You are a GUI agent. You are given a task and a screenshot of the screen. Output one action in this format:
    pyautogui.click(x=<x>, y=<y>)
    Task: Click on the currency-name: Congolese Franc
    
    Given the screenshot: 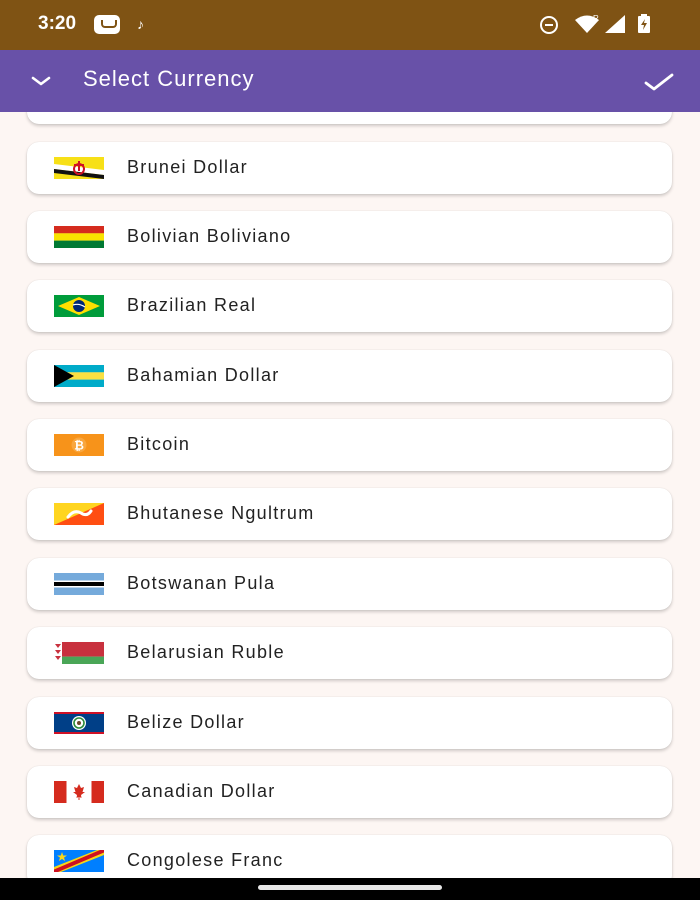 What is the action you would take?
    pyautogui.click(x=205, y=860)
    